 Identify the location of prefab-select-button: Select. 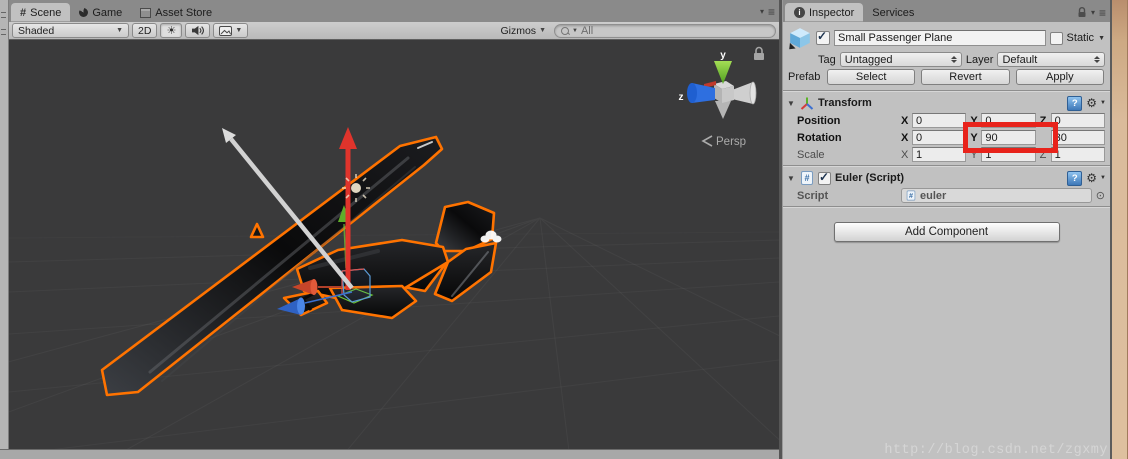
(871, 77).